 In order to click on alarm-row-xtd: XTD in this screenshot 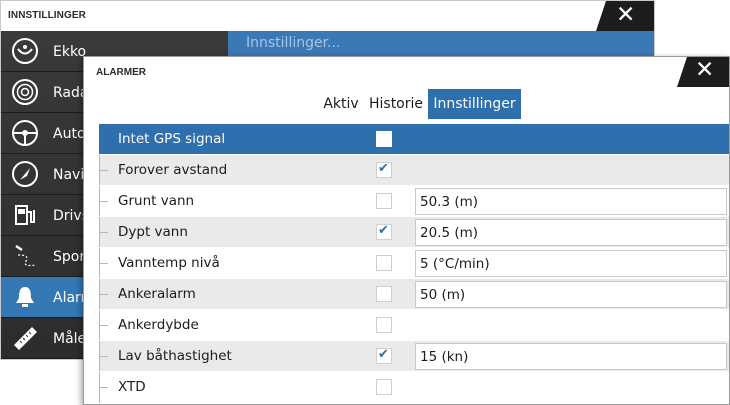, I will do `click(414, 387)`.